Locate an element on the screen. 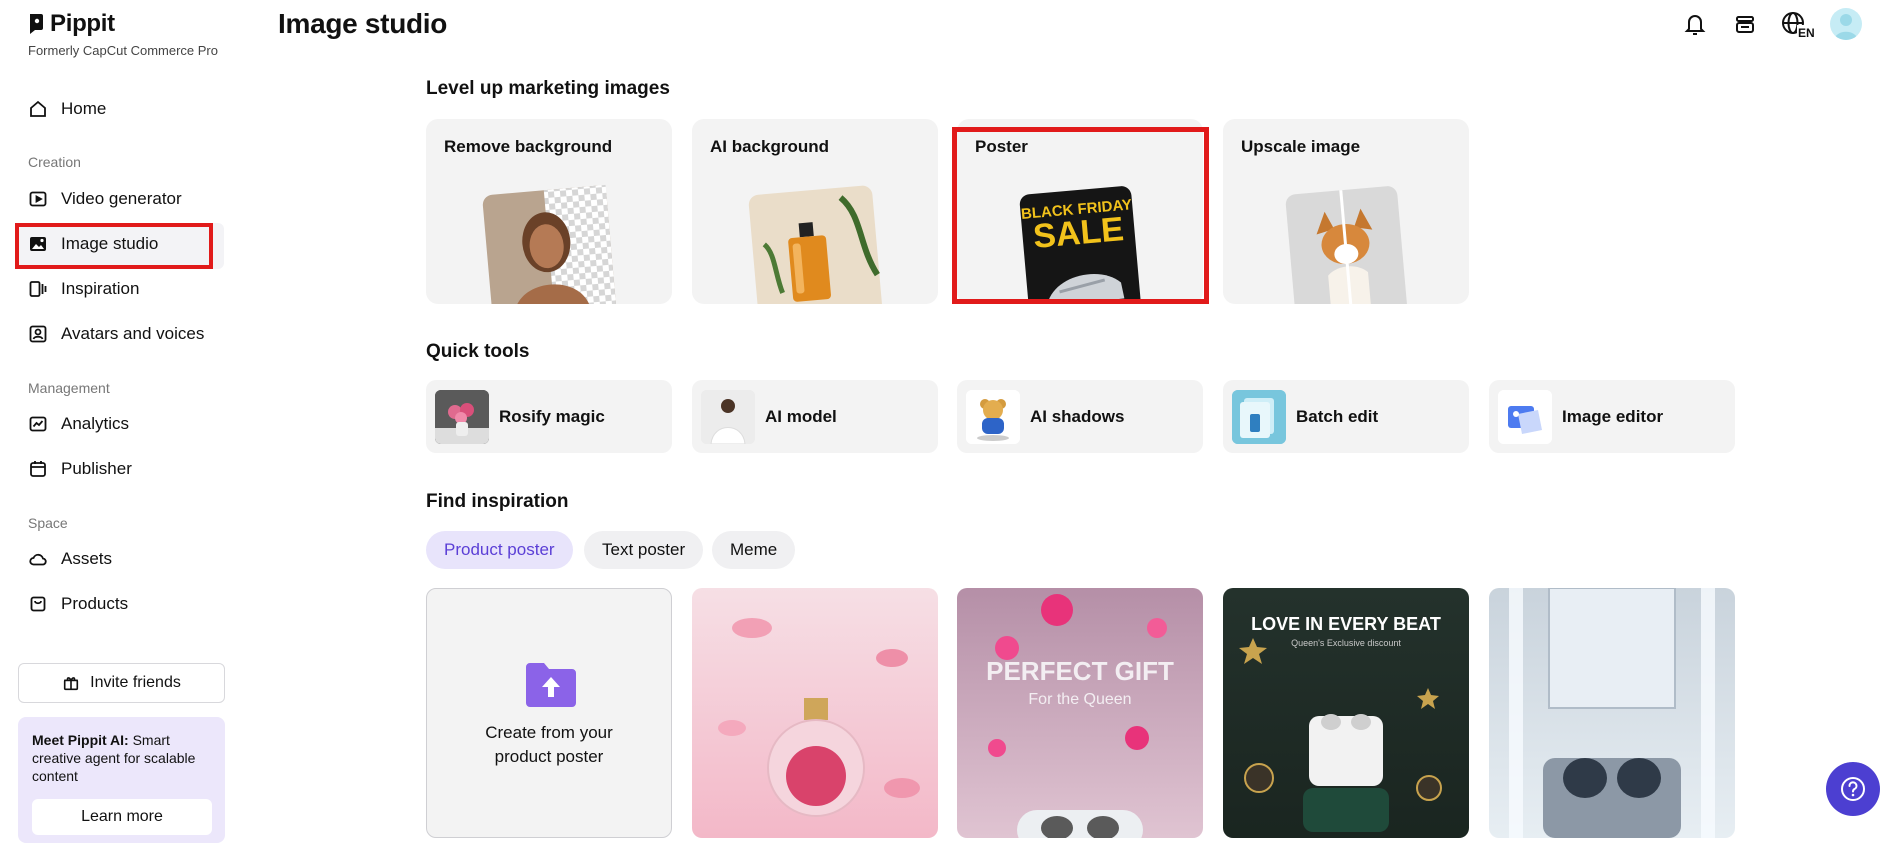 Image resolution: width=1896 pixels, height=847 pixels. image-editor-tool: Image editor is located at coordinates (1612, 416).